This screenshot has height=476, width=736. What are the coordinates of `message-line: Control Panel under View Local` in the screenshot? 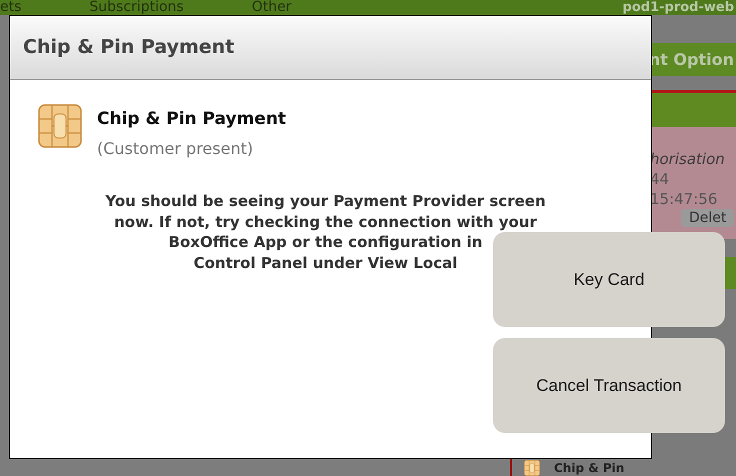 It's located at (326, 262).